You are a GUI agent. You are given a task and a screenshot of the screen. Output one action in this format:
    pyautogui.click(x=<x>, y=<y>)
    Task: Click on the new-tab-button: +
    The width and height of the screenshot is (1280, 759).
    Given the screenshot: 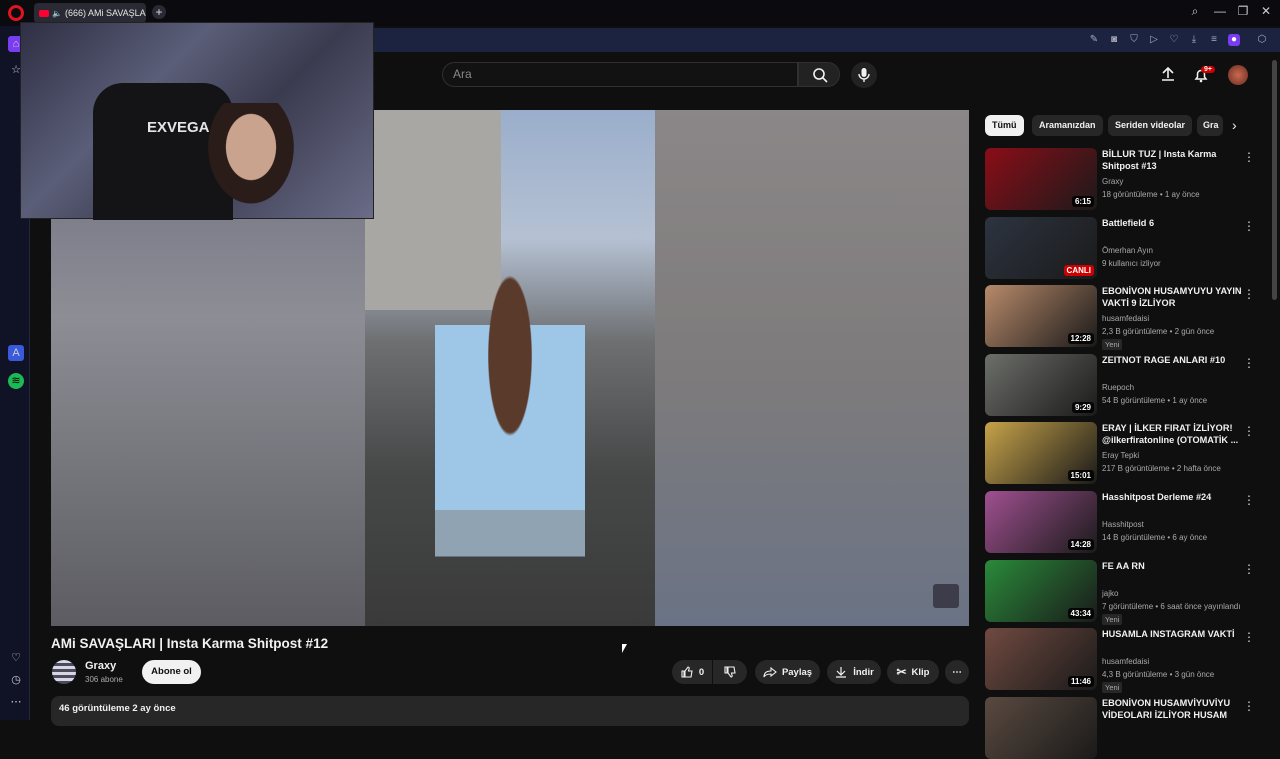 What is the action you would take?
    pyautogui.click(x=159, y=12)
    